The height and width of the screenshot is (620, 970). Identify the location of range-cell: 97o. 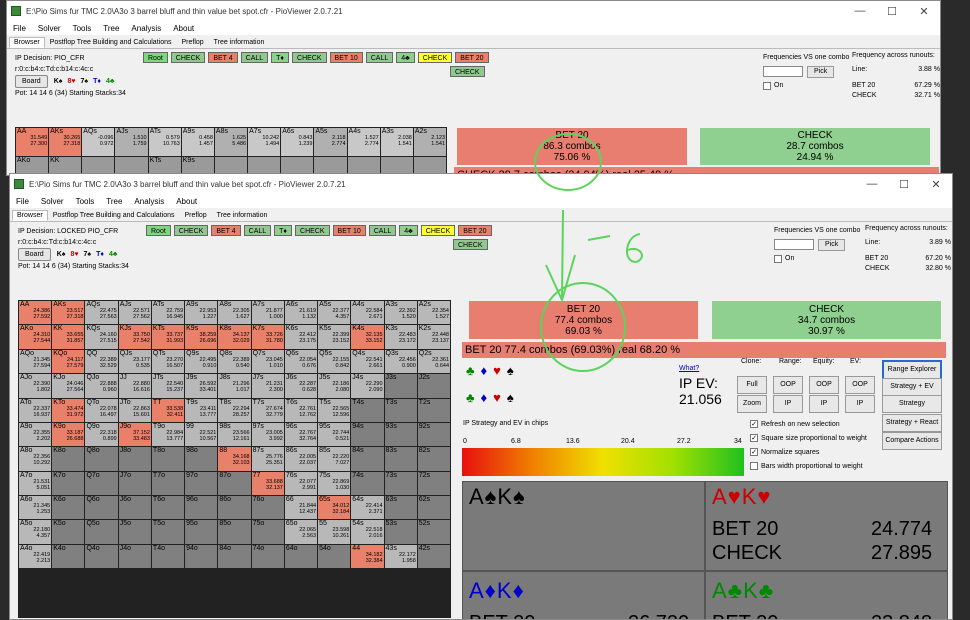
(201, 483).